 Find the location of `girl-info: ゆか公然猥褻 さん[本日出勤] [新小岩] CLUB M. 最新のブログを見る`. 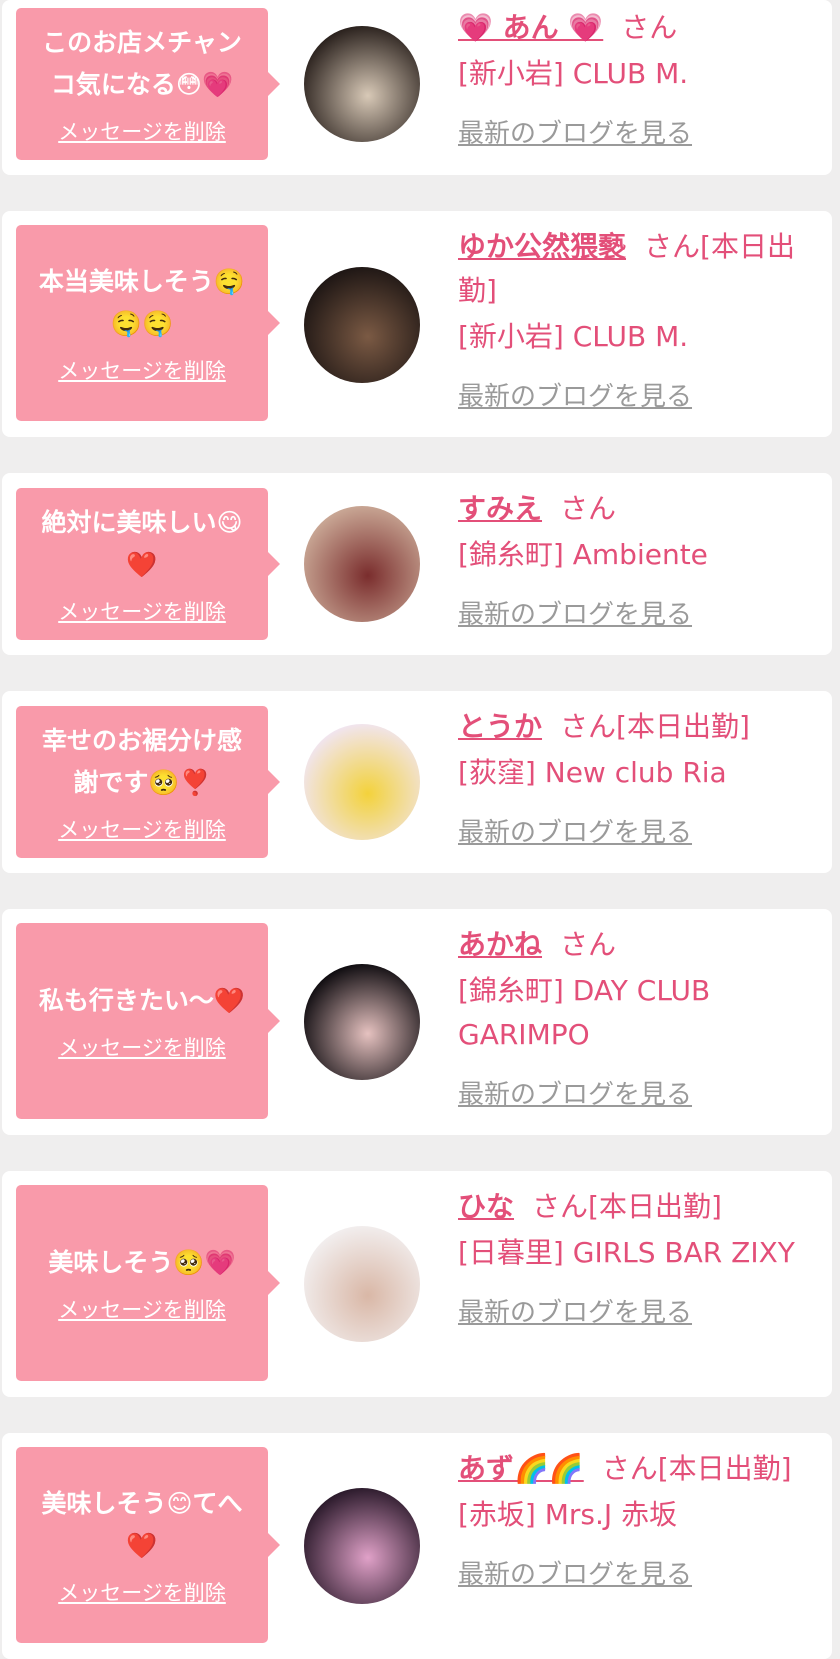

girl-info: ゆか公然猥褻 さん[本日出勤] [新小岩] CLUB M. 最新のブログを見る is located at coordinates (628, 322).